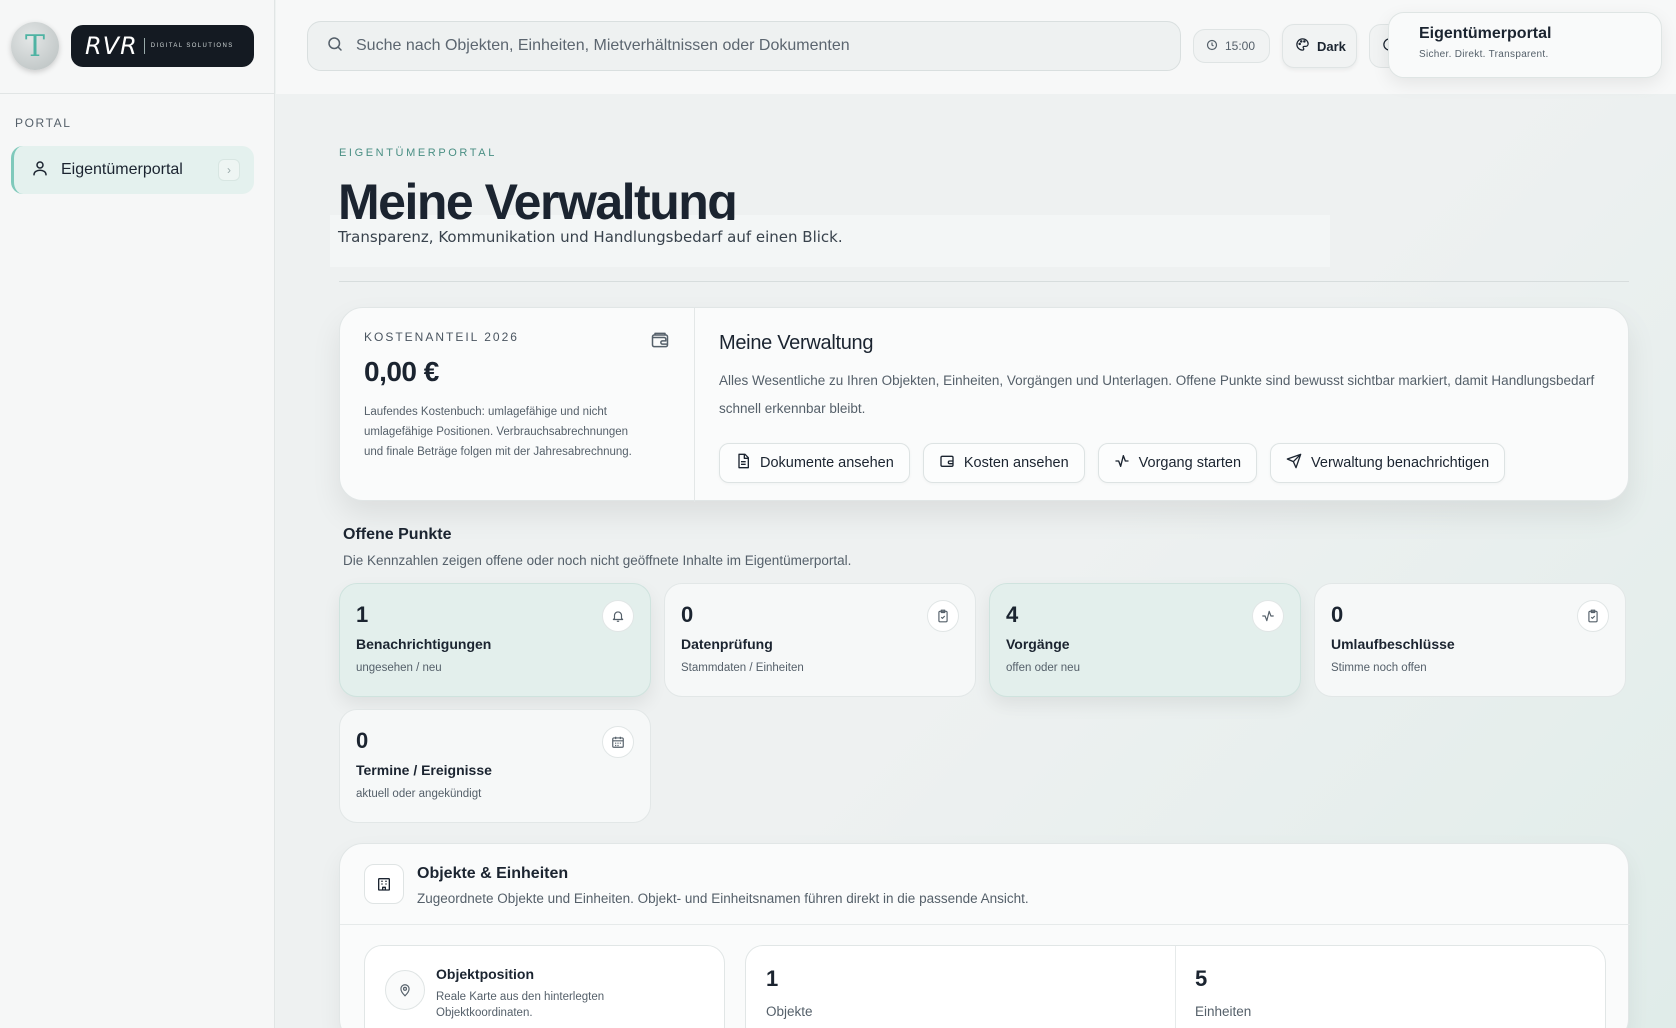  I want to click on portal-title: Eigentümerportal, so click(1485, 33).